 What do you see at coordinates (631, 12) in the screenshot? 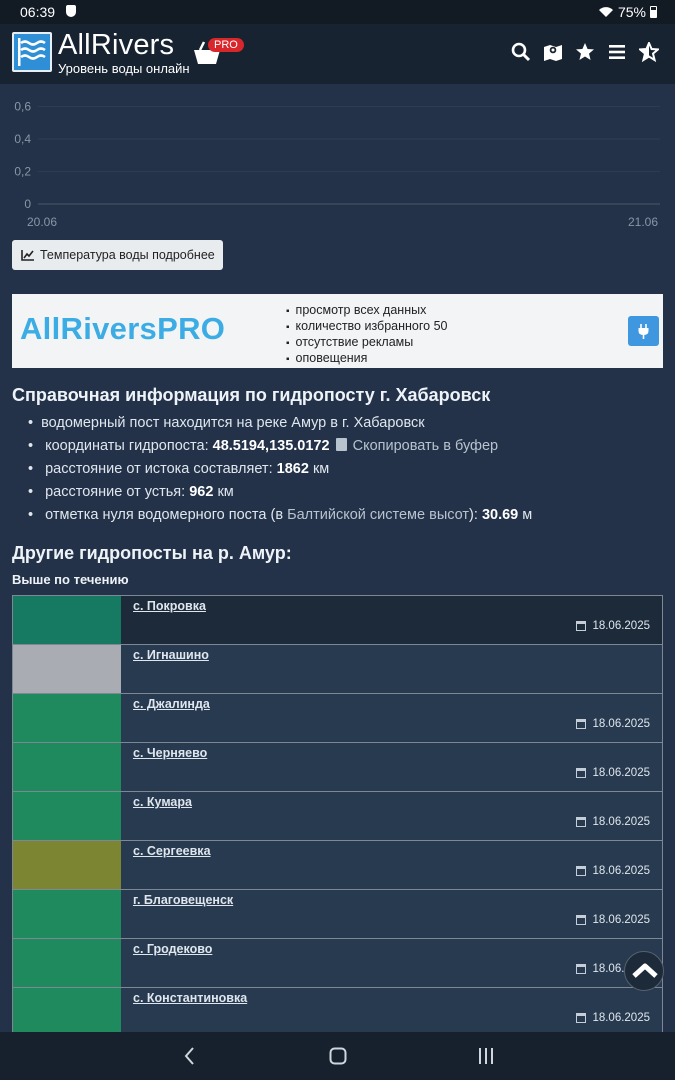
I see `battery-percent: 75%` at bounding box center [631, 12].